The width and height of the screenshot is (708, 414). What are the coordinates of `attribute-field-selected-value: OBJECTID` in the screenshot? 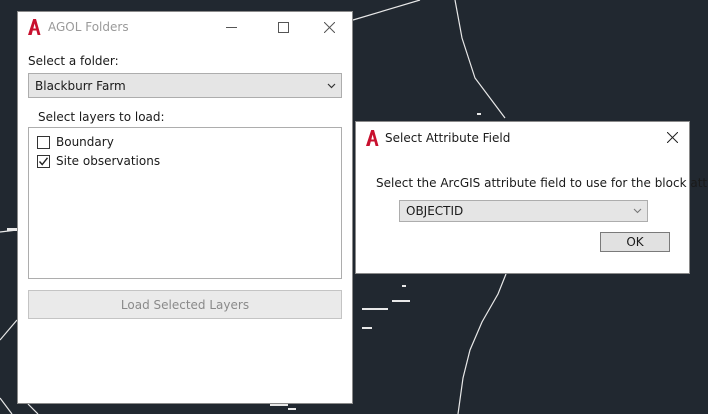 It's located at (435, 211).